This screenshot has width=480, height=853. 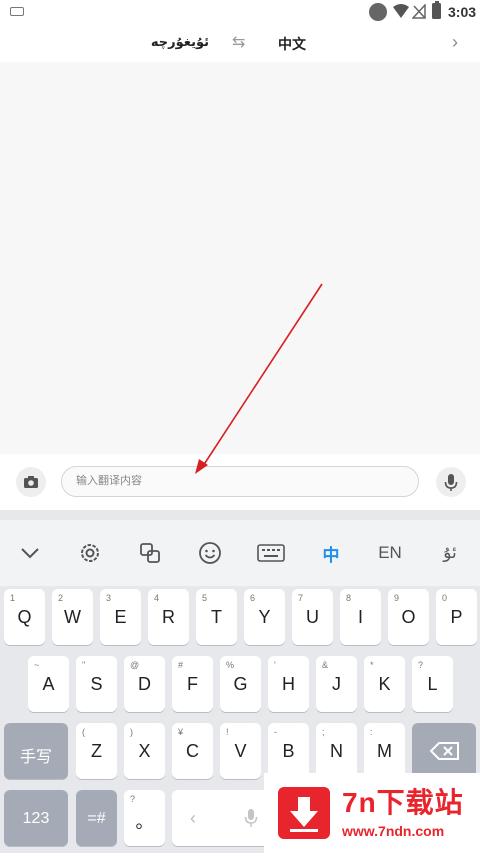 I want to click on uyghur-mode-label: ئۇ, so click(x=450, y=552).